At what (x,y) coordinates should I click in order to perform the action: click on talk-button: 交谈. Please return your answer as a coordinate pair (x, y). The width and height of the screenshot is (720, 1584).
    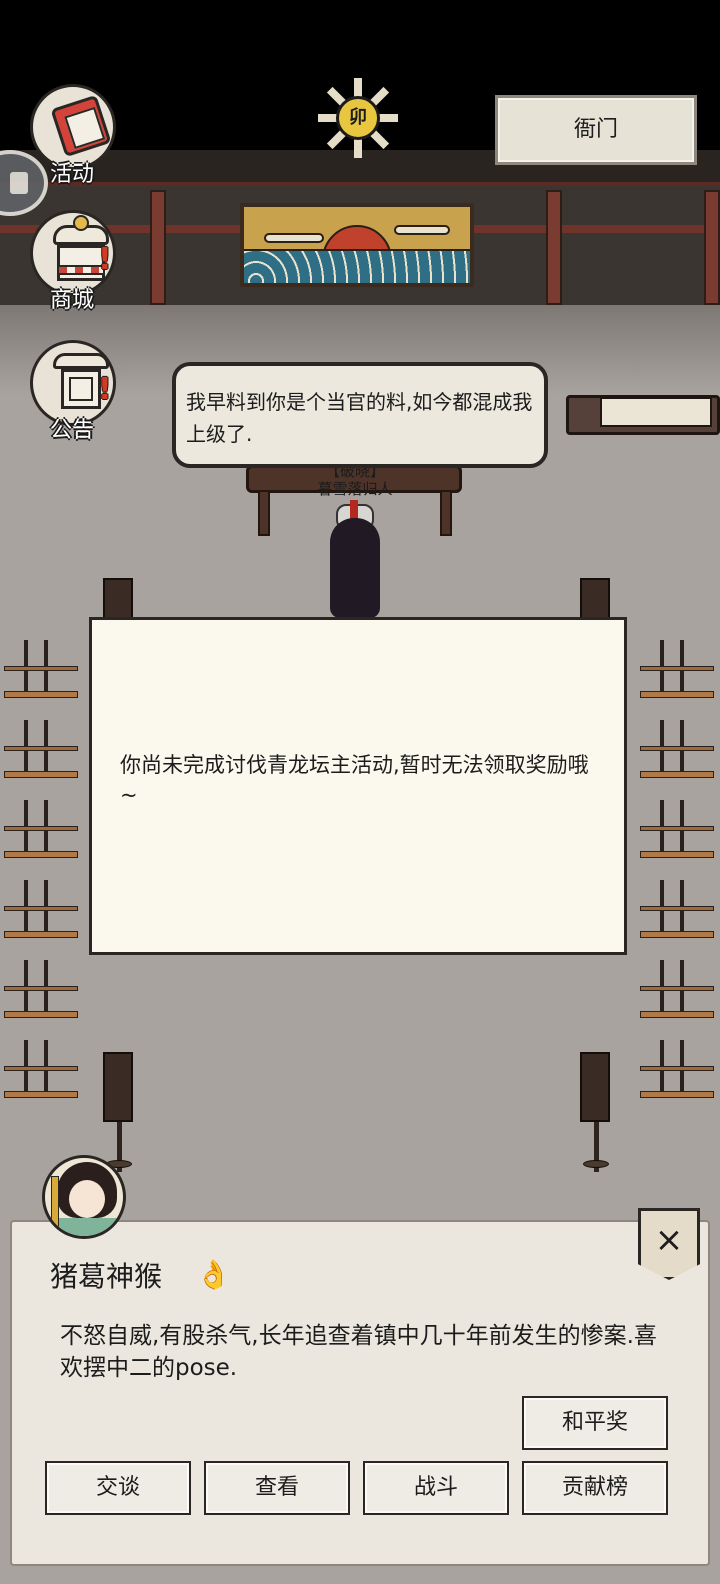
    Looking at the image, I should click on (118, 1488).